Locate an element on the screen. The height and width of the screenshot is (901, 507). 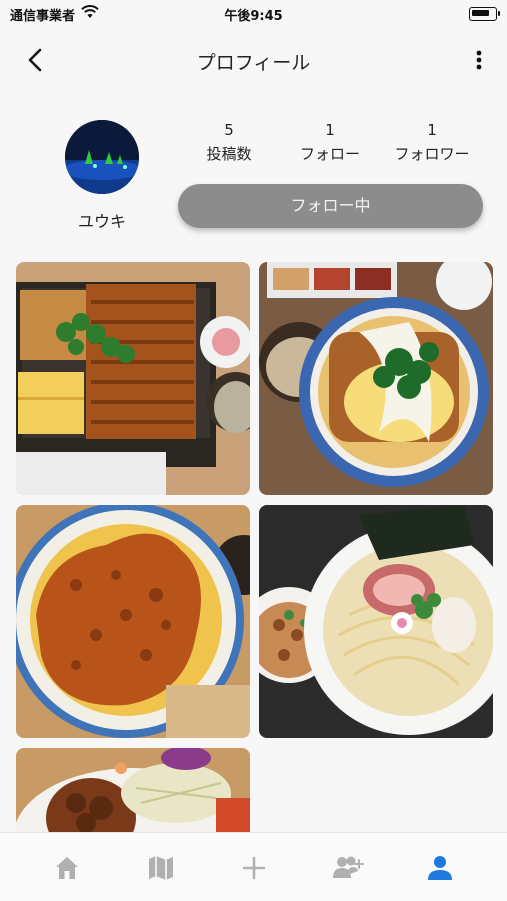
following-button: フォロー中 is located at coordinates (330, 206).